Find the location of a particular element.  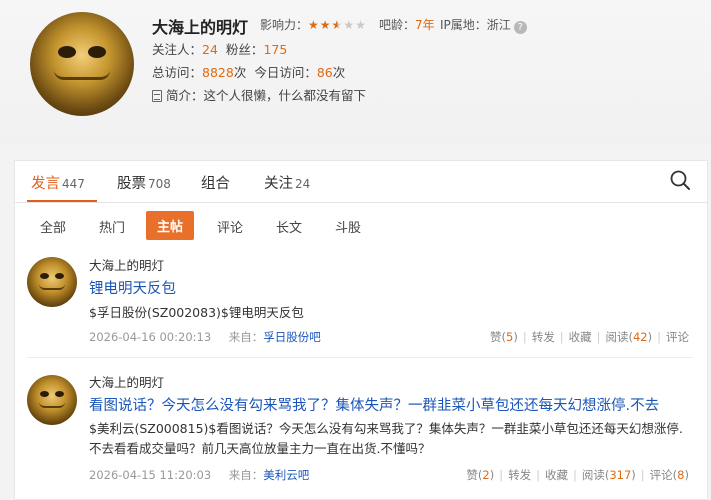

avatar-mouth is located at coordinates (82, 75).